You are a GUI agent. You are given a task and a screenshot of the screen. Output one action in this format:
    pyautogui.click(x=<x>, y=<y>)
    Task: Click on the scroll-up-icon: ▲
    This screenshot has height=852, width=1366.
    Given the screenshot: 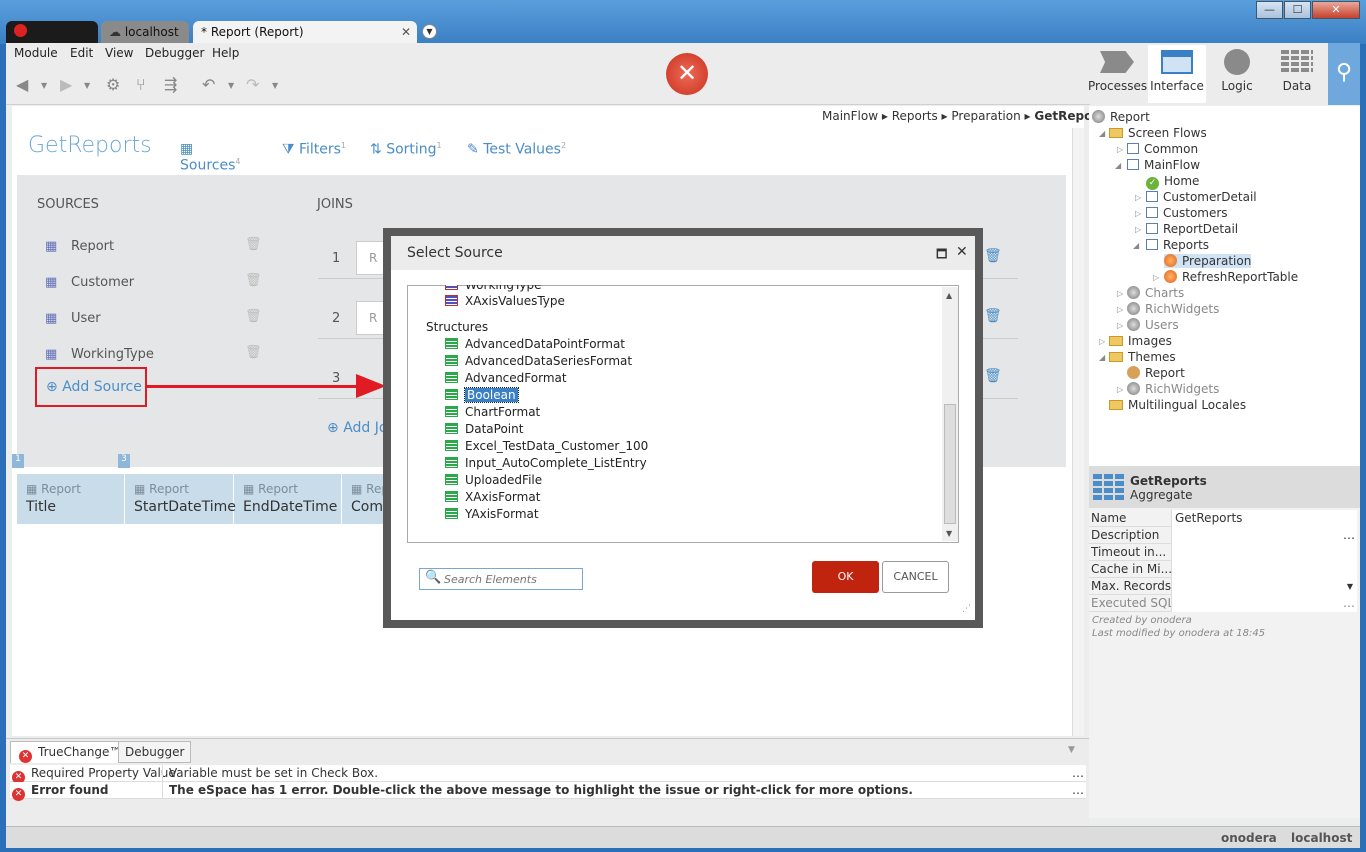 What is the action you would take?
    pyautogui.click(x=949, y=295)
    